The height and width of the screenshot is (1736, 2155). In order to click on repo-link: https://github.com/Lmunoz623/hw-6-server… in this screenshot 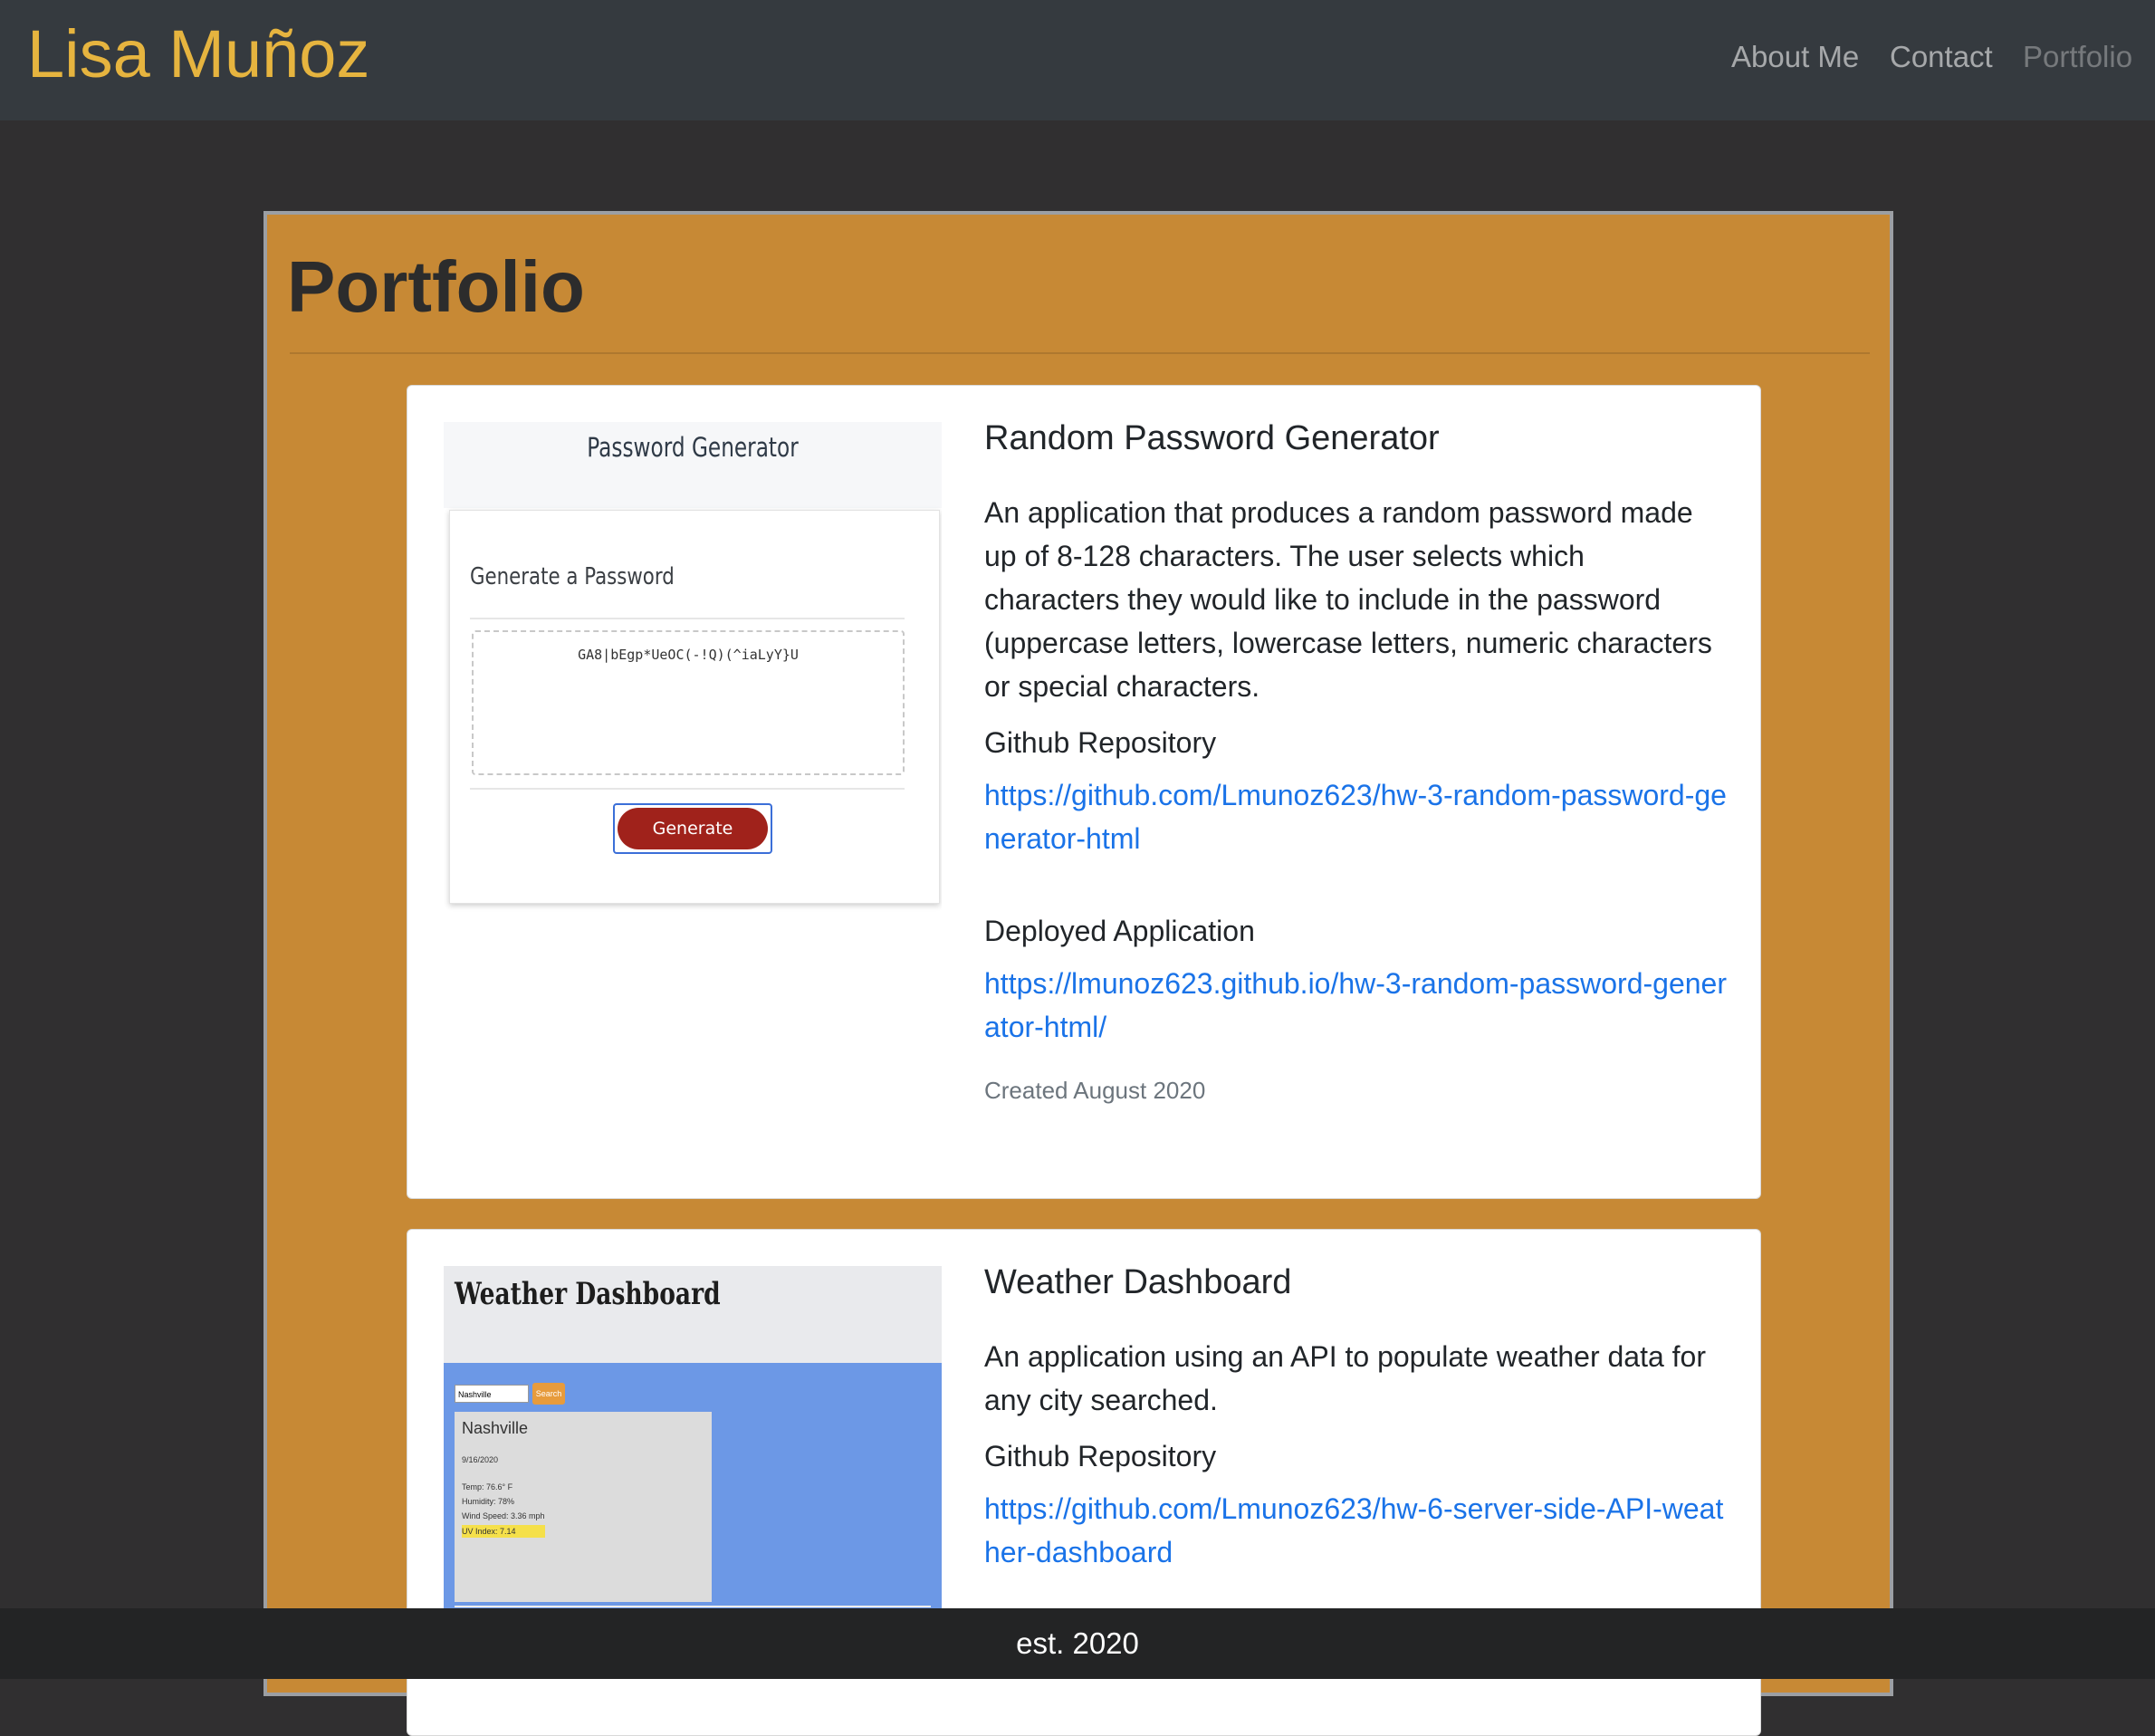, I will do `click(1355, 1530)`.